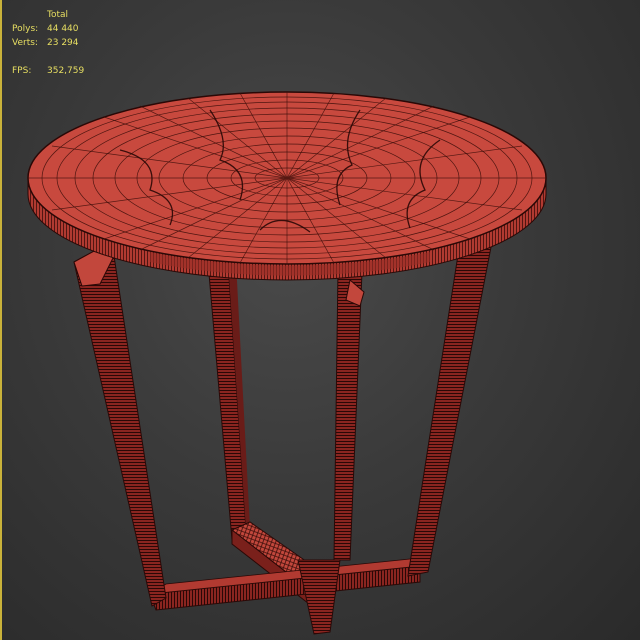 Image resolution: width=640 pixels, height=640 pixels. I want to click on cross-base, so click(285, 578).